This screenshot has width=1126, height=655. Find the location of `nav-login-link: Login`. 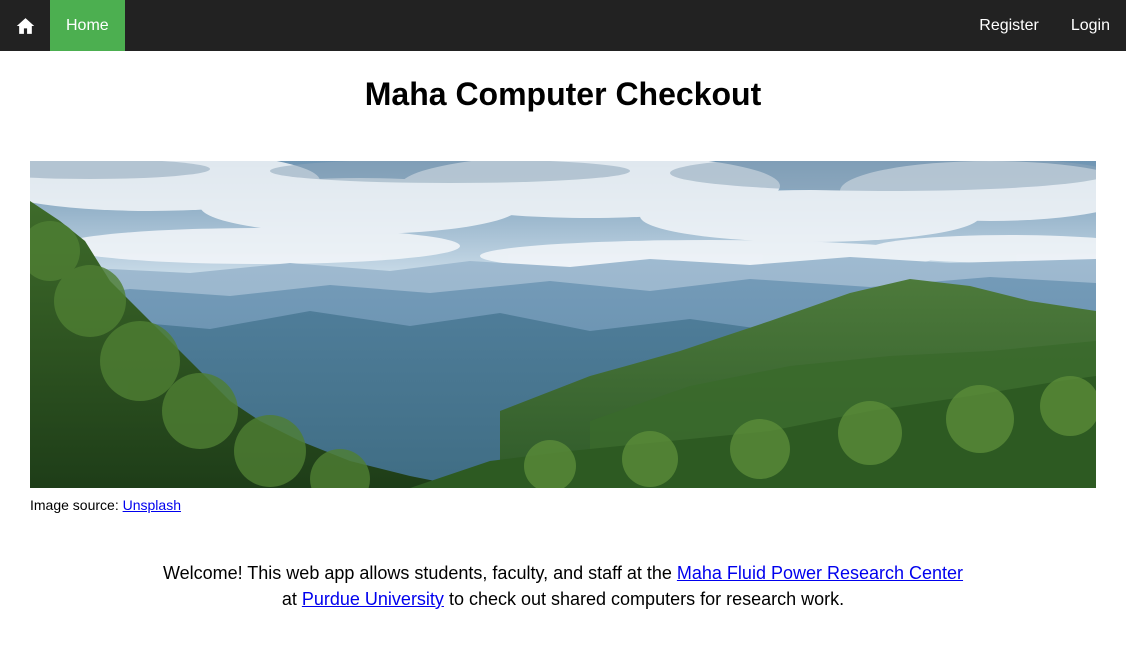

nav-login-link: Login is located at coordinates (1090, 25).